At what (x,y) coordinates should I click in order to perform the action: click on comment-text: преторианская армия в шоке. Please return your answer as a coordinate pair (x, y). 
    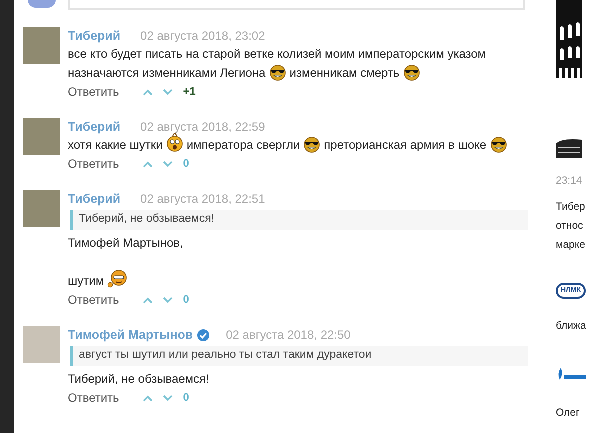
    Looking at the image, I should click on (405, 145).